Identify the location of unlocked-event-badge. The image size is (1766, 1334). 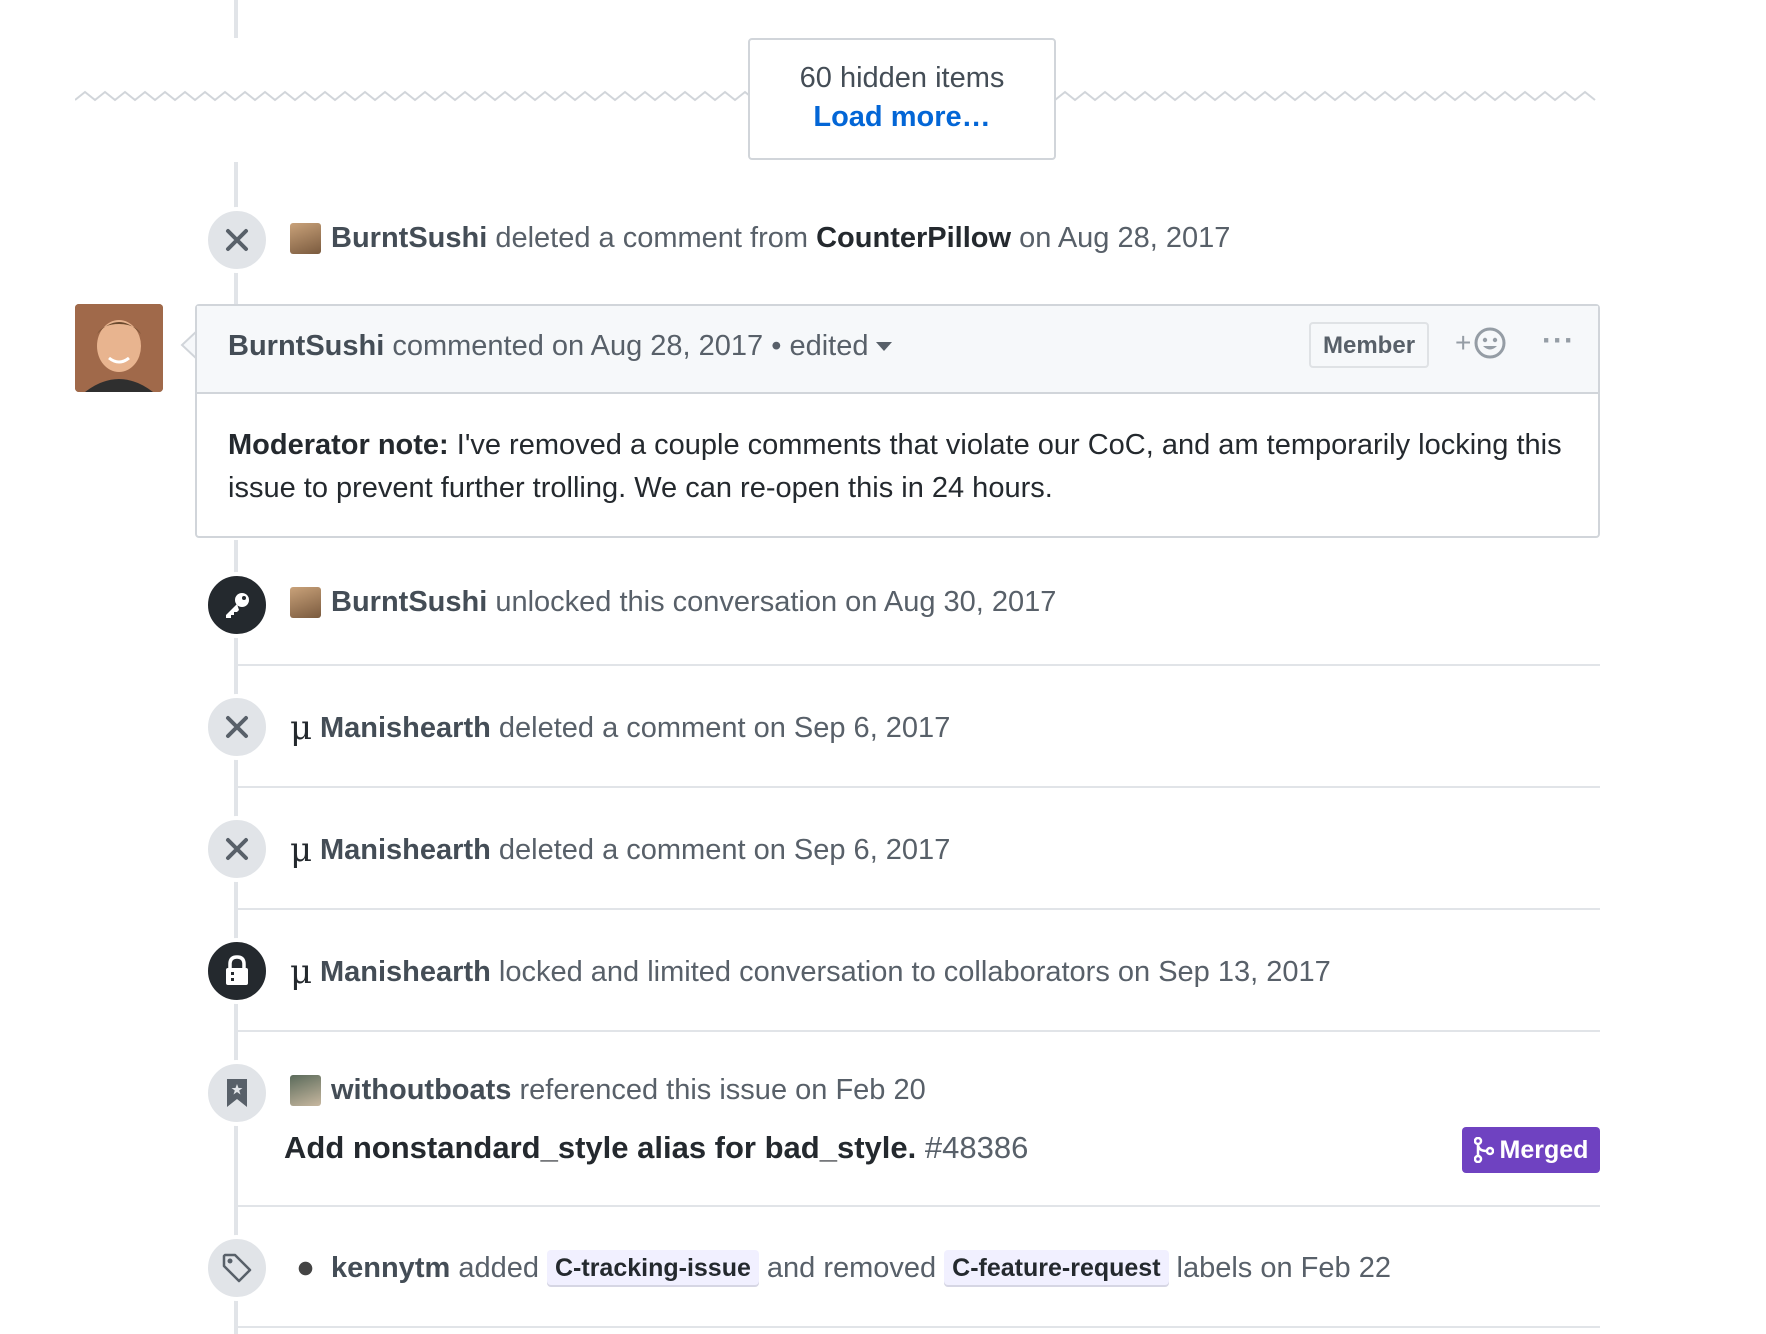
(237, 605).